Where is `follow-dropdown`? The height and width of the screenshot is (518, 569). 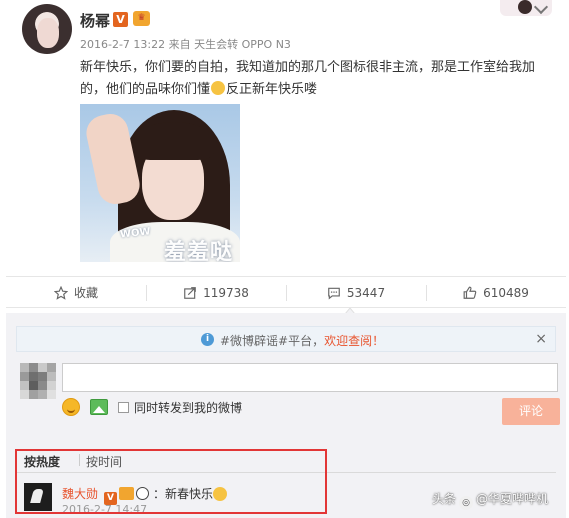 follow-dropdown is located at coordinates (526, 8).